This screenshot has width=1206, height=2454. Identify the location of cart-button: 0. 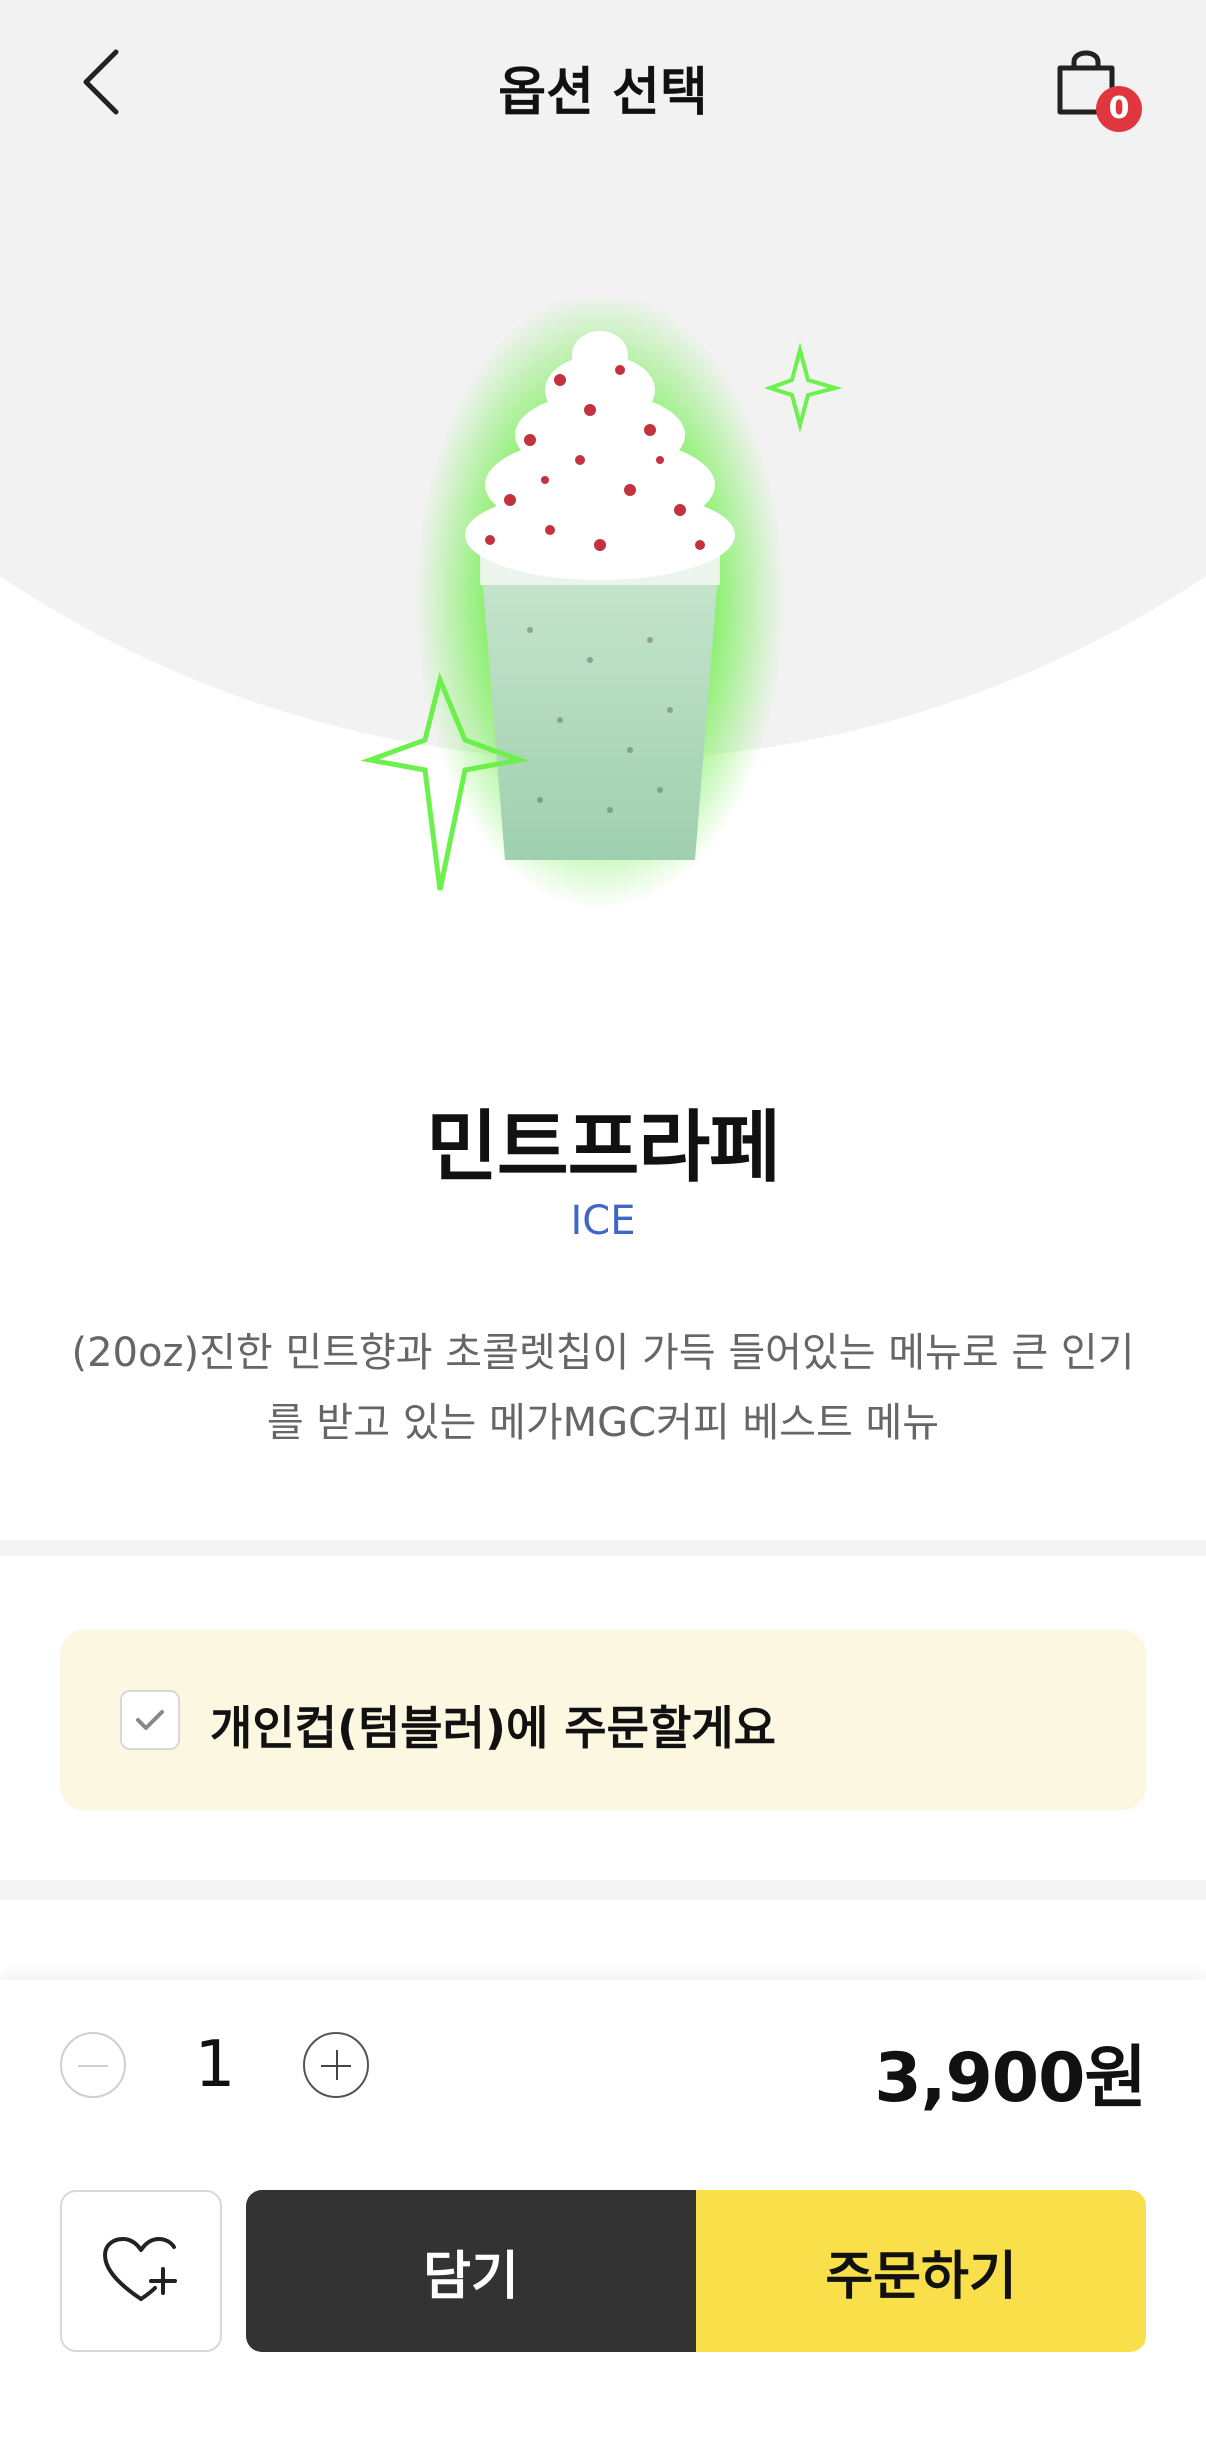
(1100, 91).